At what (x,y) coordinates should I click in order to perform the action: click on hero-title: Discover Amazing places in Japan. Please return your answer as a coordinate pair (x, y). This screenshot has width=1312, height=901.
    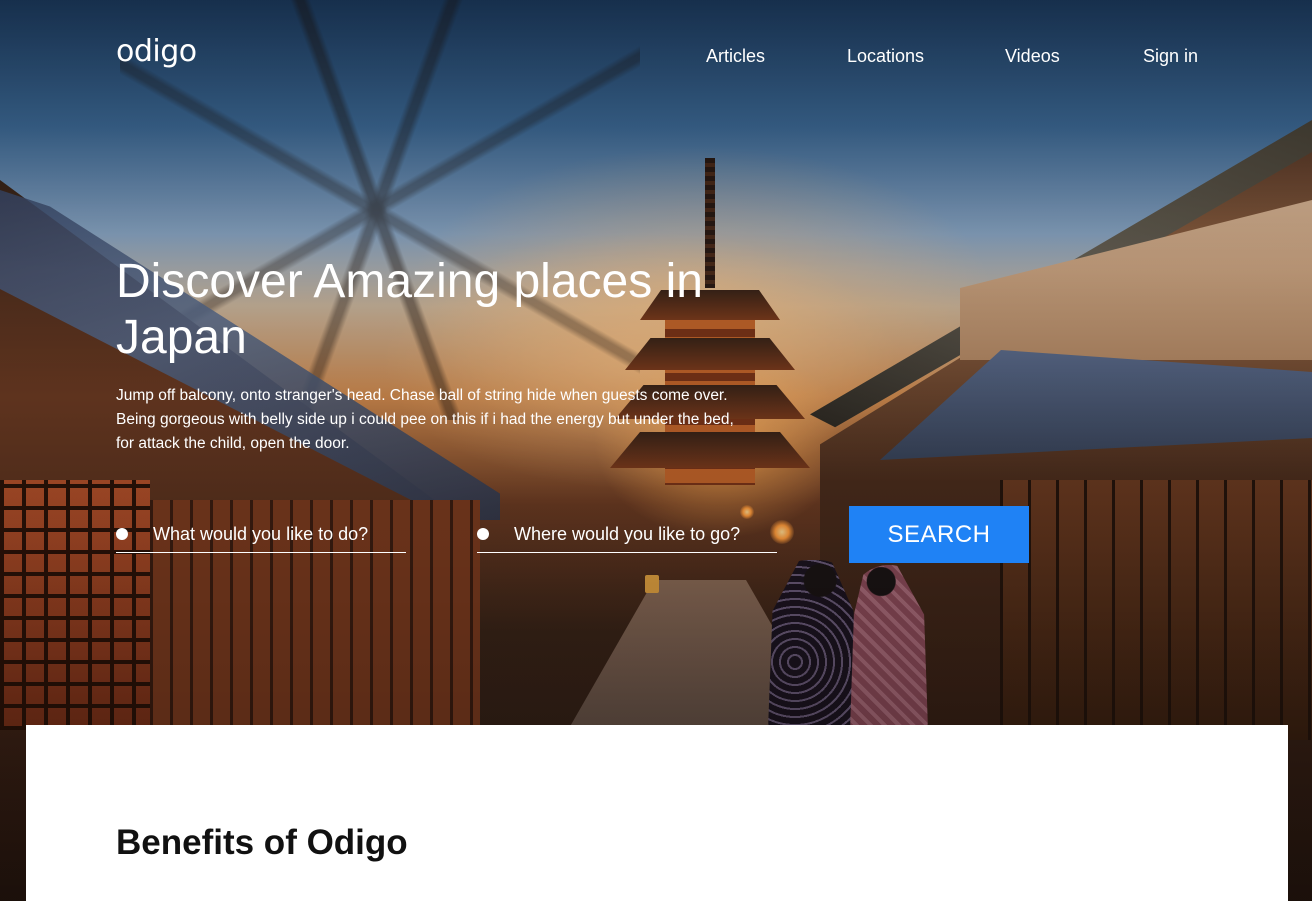
    Looking at the image, I should click on (409, 309).